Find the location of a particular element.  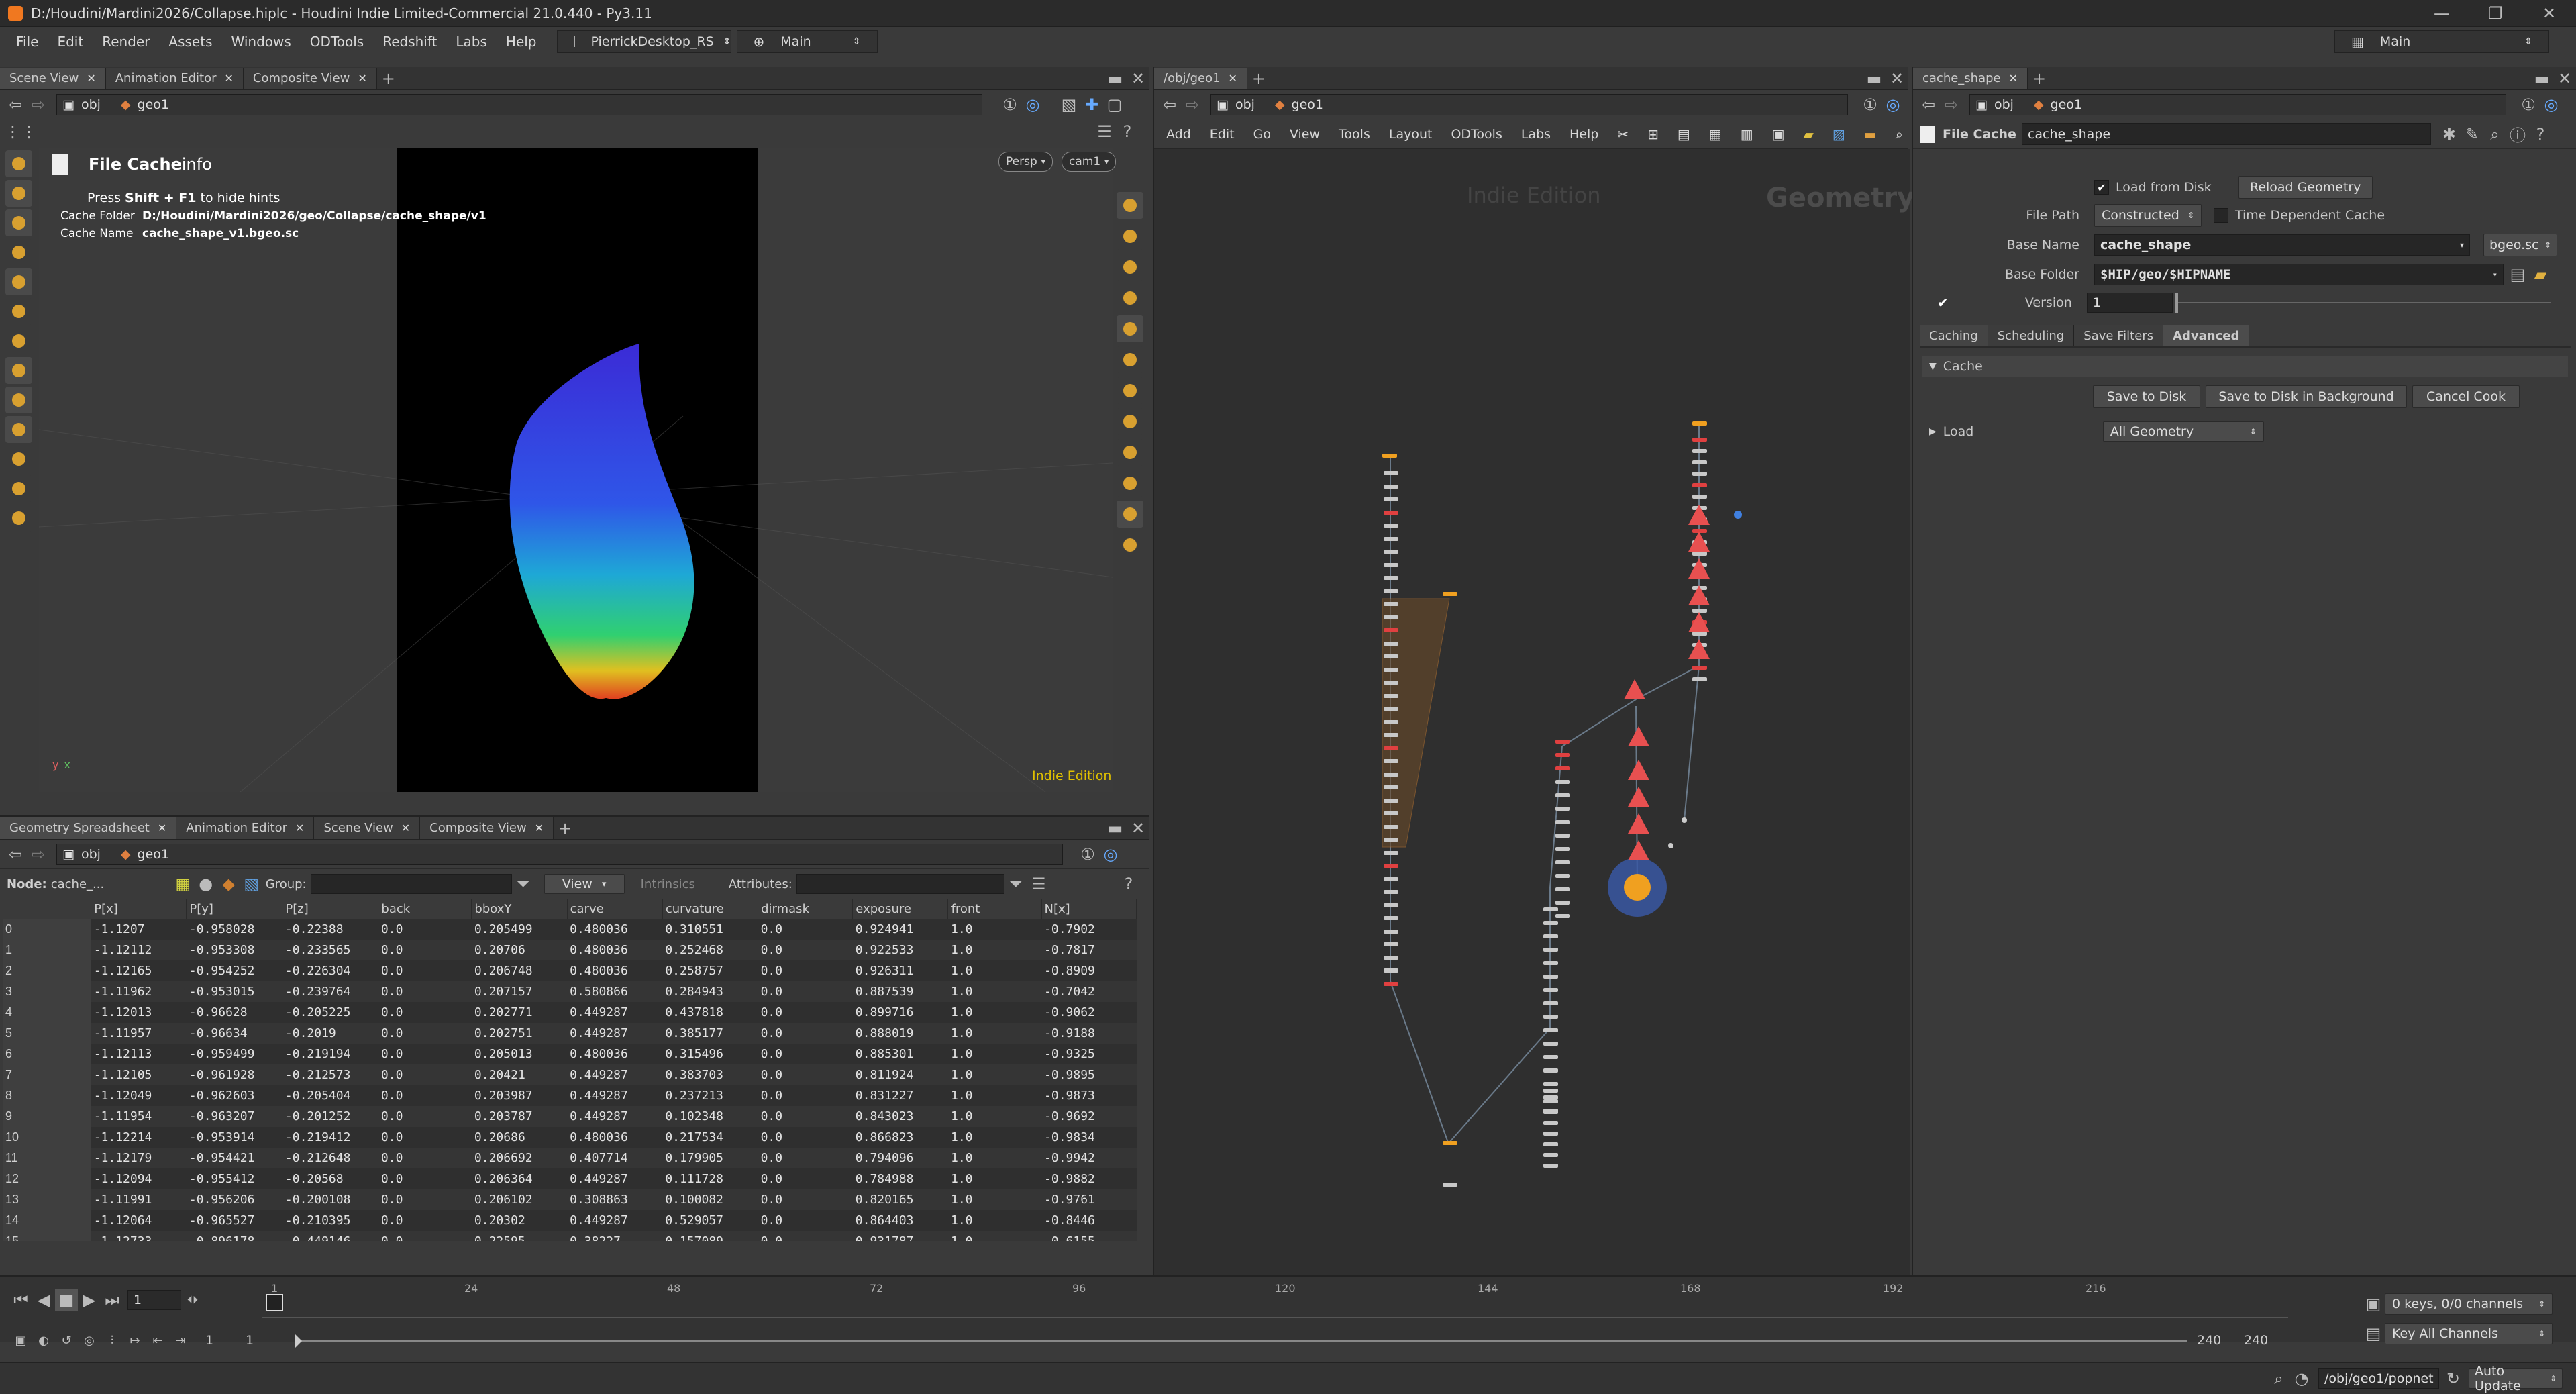

status-path: /obj/geo1/popnet is located at coordinates (2378, 1378).